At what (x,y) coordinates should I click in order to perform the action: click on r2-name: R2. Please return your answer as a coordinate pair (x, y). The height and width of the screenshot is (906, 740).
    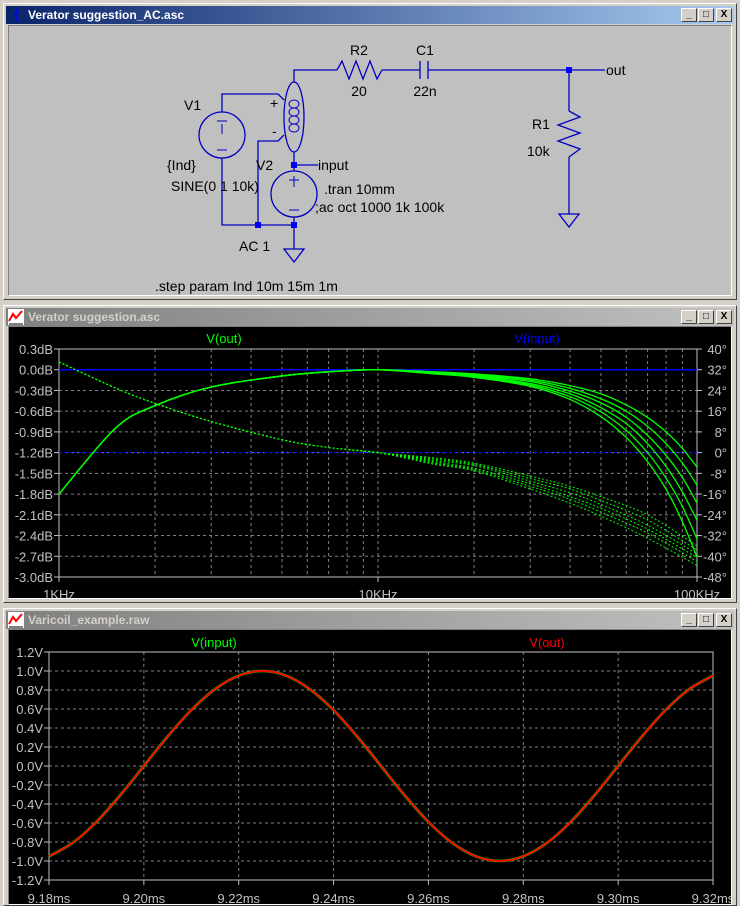
    Looking at the image, I should click on (359, 50).